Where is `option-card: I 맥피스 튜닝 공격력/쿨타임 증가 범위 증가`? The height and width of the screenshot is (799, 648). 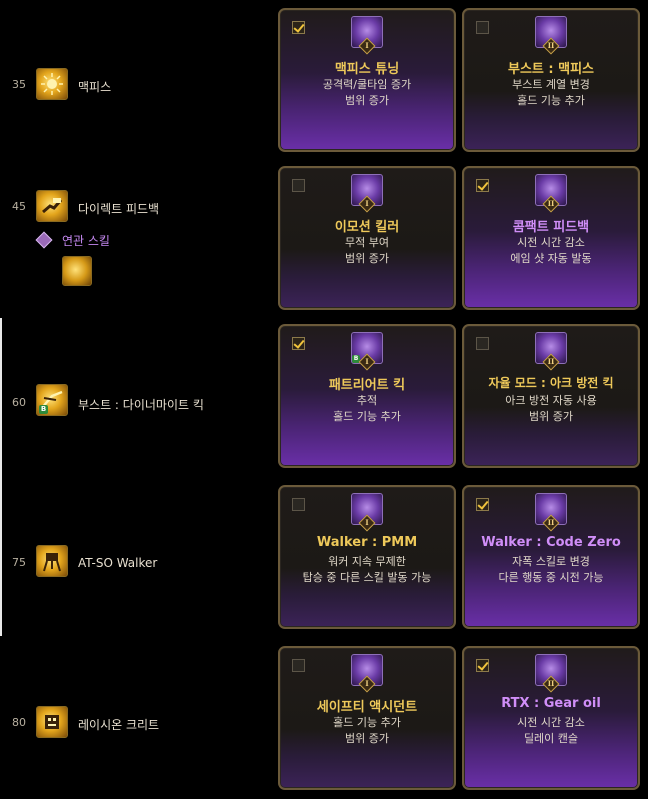 option-card: I 맥피스 튜닝 공격력/쿨타임 증가 범위 증가 is located at coordinates (367, 80).